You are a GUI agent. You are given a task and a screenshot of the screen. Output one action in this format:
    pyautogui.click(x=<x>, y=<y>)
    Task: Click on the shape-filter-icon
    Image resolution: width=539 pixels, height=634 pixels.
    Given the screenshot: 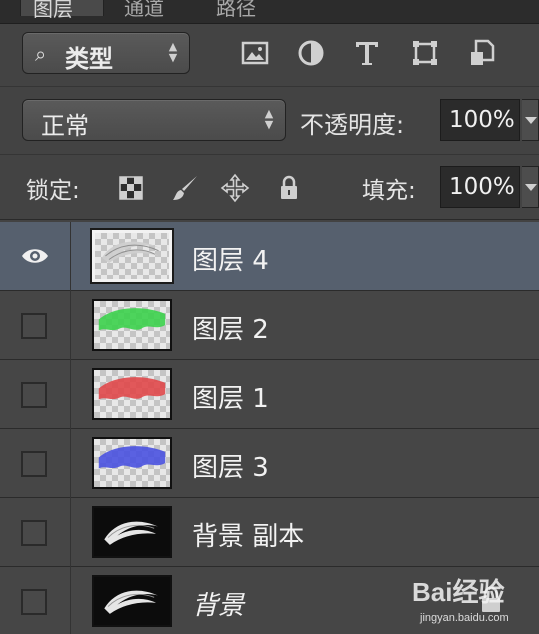 What is the action you would take?
    pyautogui.click(x=425, y=53)
    